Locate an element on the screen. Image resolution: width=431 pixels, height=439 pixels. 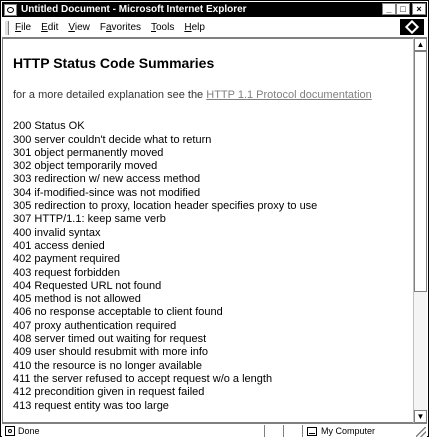
status-code-item: 409 user should resubmit with more info is located at coordinates (111, 352).